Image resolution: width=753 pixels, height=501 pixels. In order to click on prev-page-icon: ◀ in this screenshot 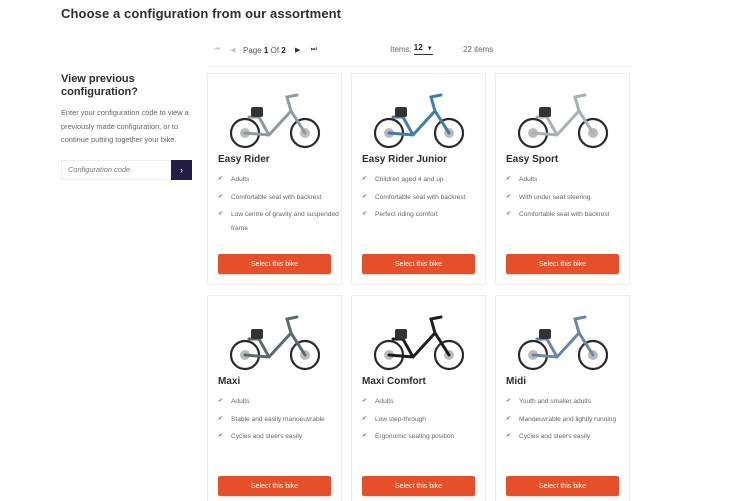, I will do `click(233, 50)`.